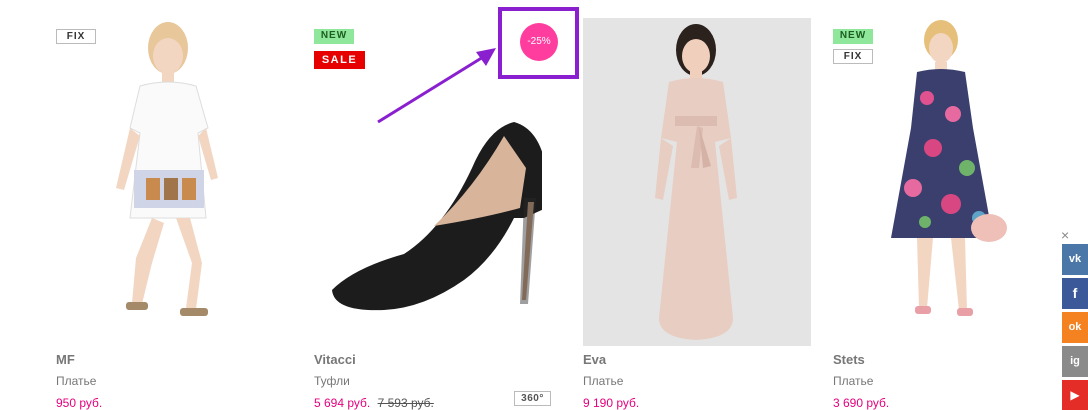  Describe the element at coordinates (949, 168) in the screenshot. I see `dress-floral-illustration` at that location.